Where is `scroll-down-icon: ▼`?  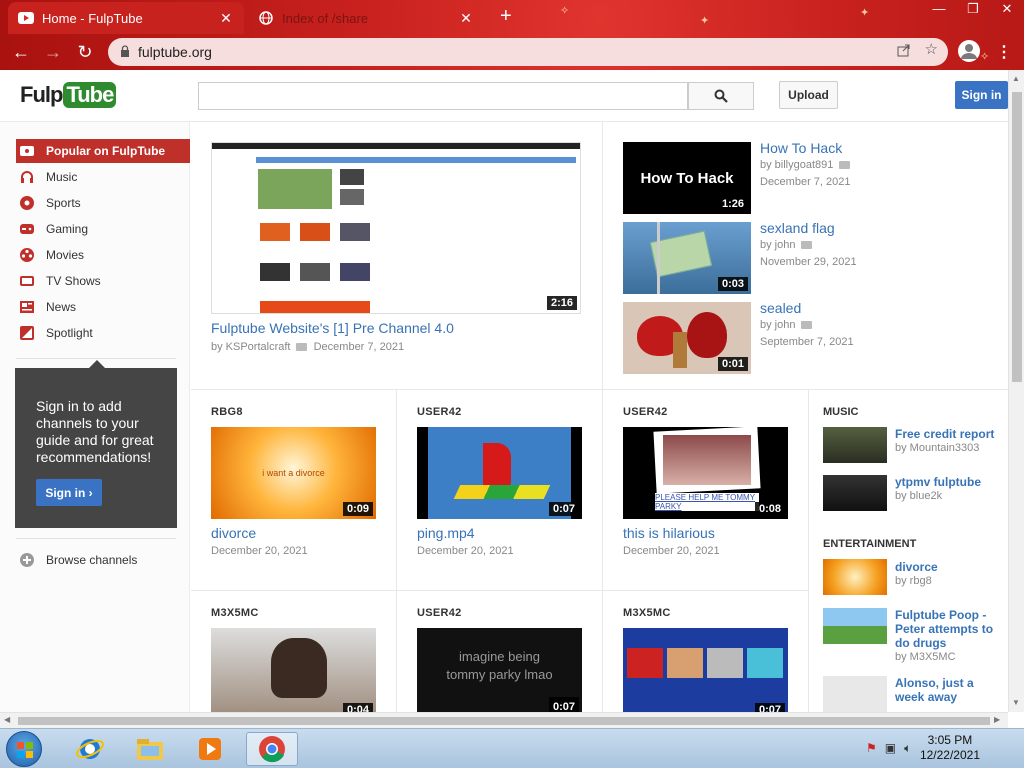 scroll-down-icon: ▼ is located at coordinates (1016, 702).